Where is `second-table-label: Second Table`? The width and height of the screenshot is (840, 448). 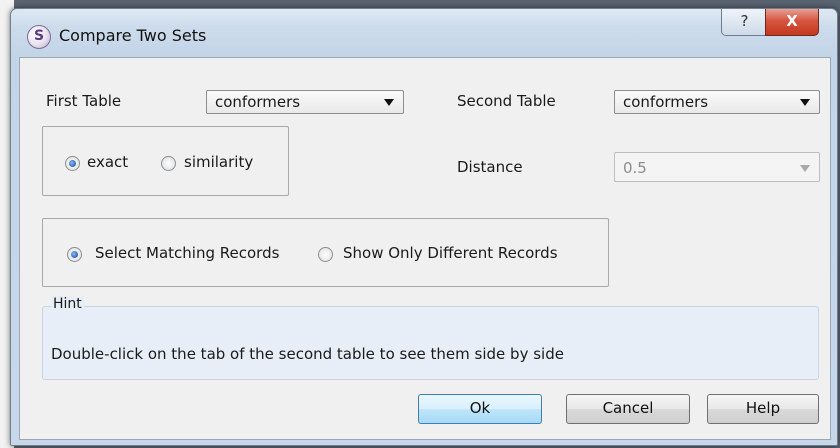
second-table-label: Second Table is located at coordinates (506, 101).